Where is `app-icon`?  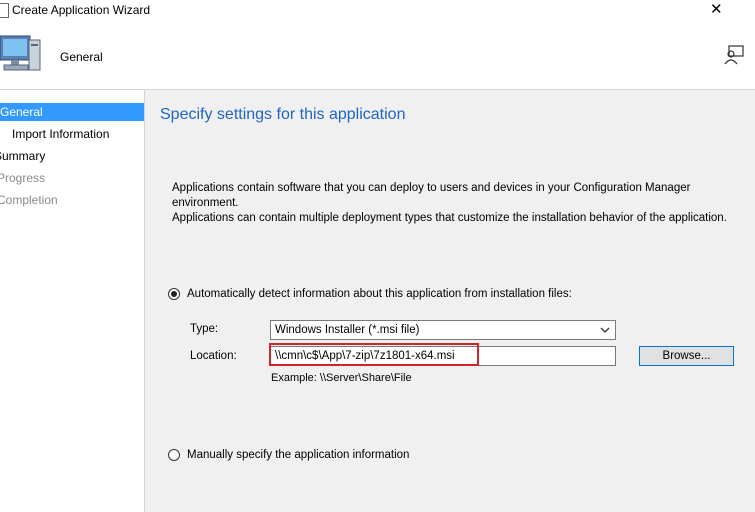 app-icon is located at coordinates (4, 10).